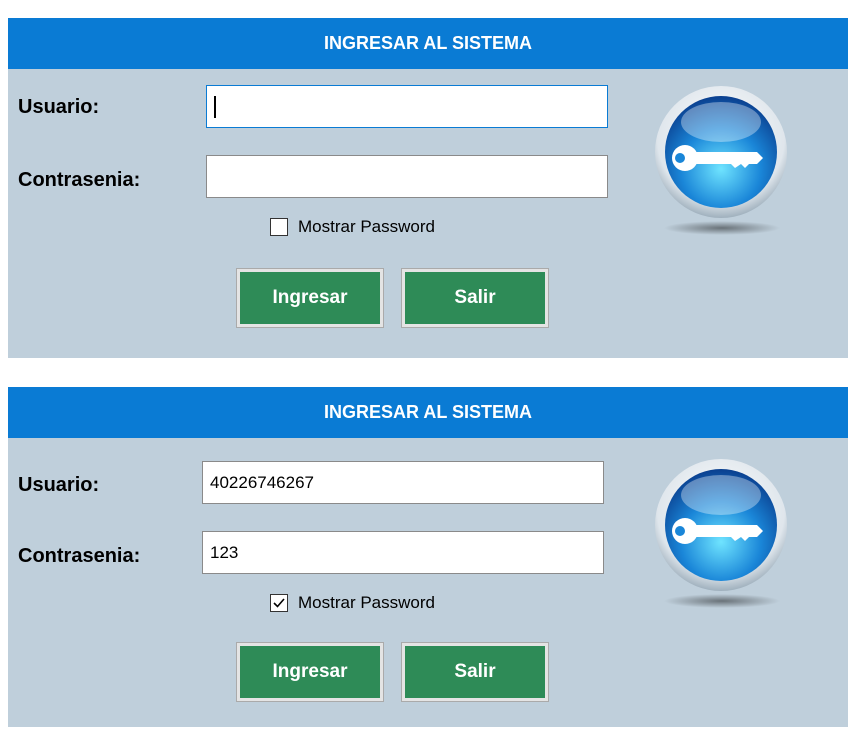 The image size is (848, 731). What do you see at coordinates (215, 106) in the screenshot?
I see `text-caret` at bounding box center [215, 106].